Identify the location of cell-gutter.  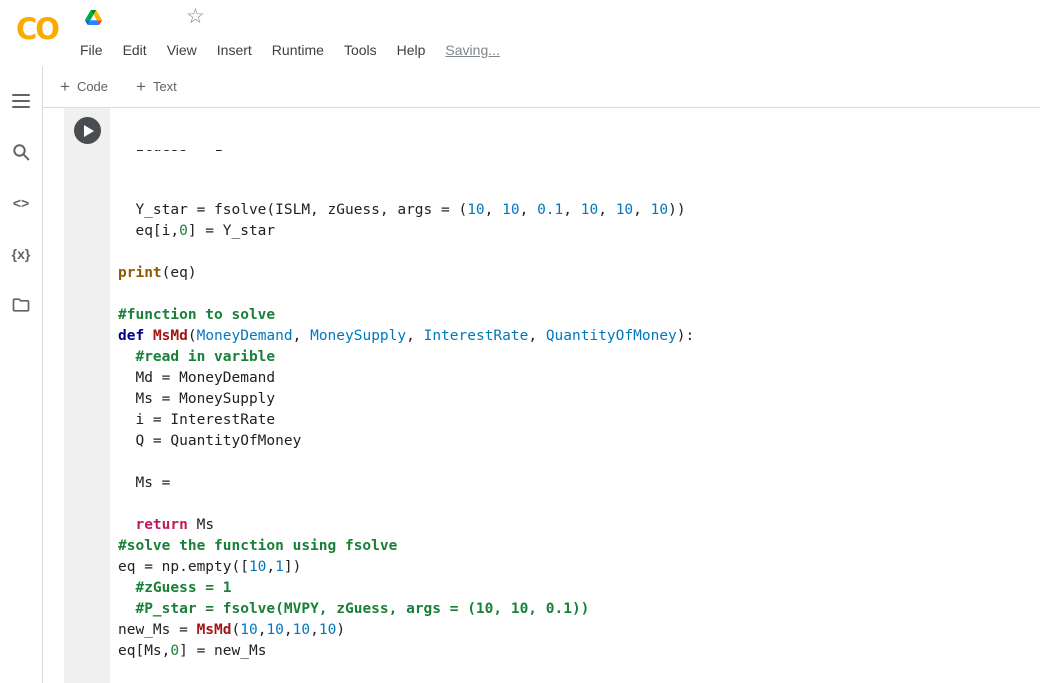
(87, 395).